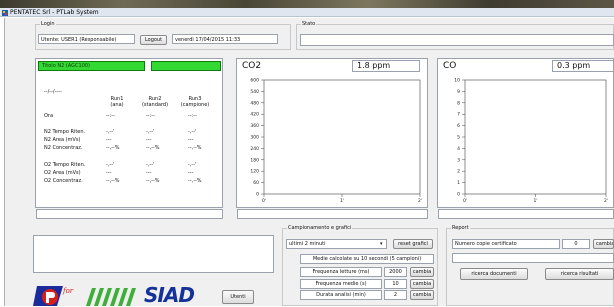 This screenshot has height=307, width=614. I want to click on change-duration-button: cambia, so click(422, 295).